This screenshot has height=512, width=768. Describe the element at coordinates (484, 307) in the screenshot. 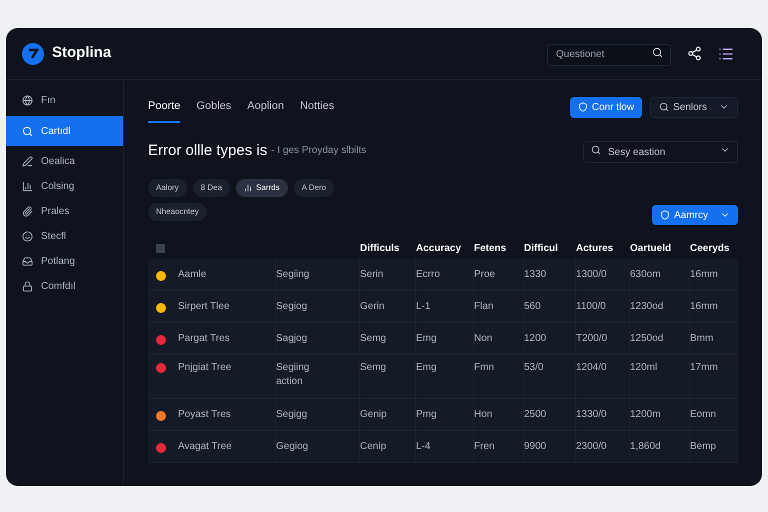

I see `table-cell: Flan` at that location.